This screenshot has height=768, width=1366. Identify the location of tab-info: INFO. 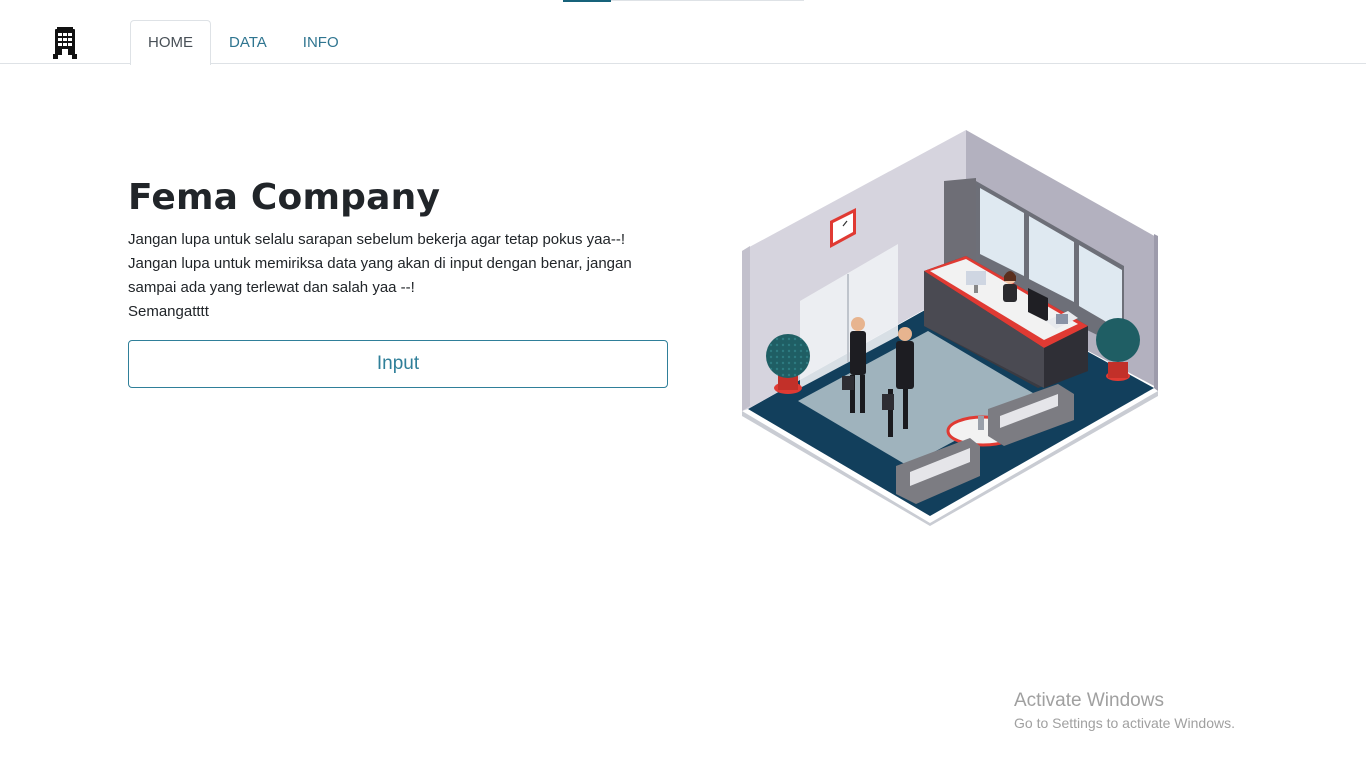
(321, 42).